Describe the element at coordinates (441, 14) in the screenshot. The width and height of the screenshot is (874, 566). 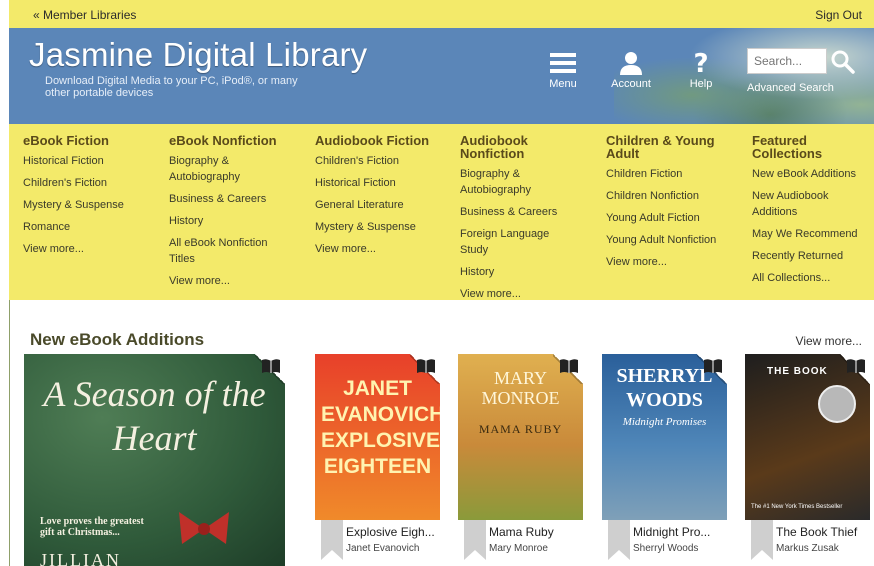
I see `top-bar: « Member Libraries Sign Out` at that location.